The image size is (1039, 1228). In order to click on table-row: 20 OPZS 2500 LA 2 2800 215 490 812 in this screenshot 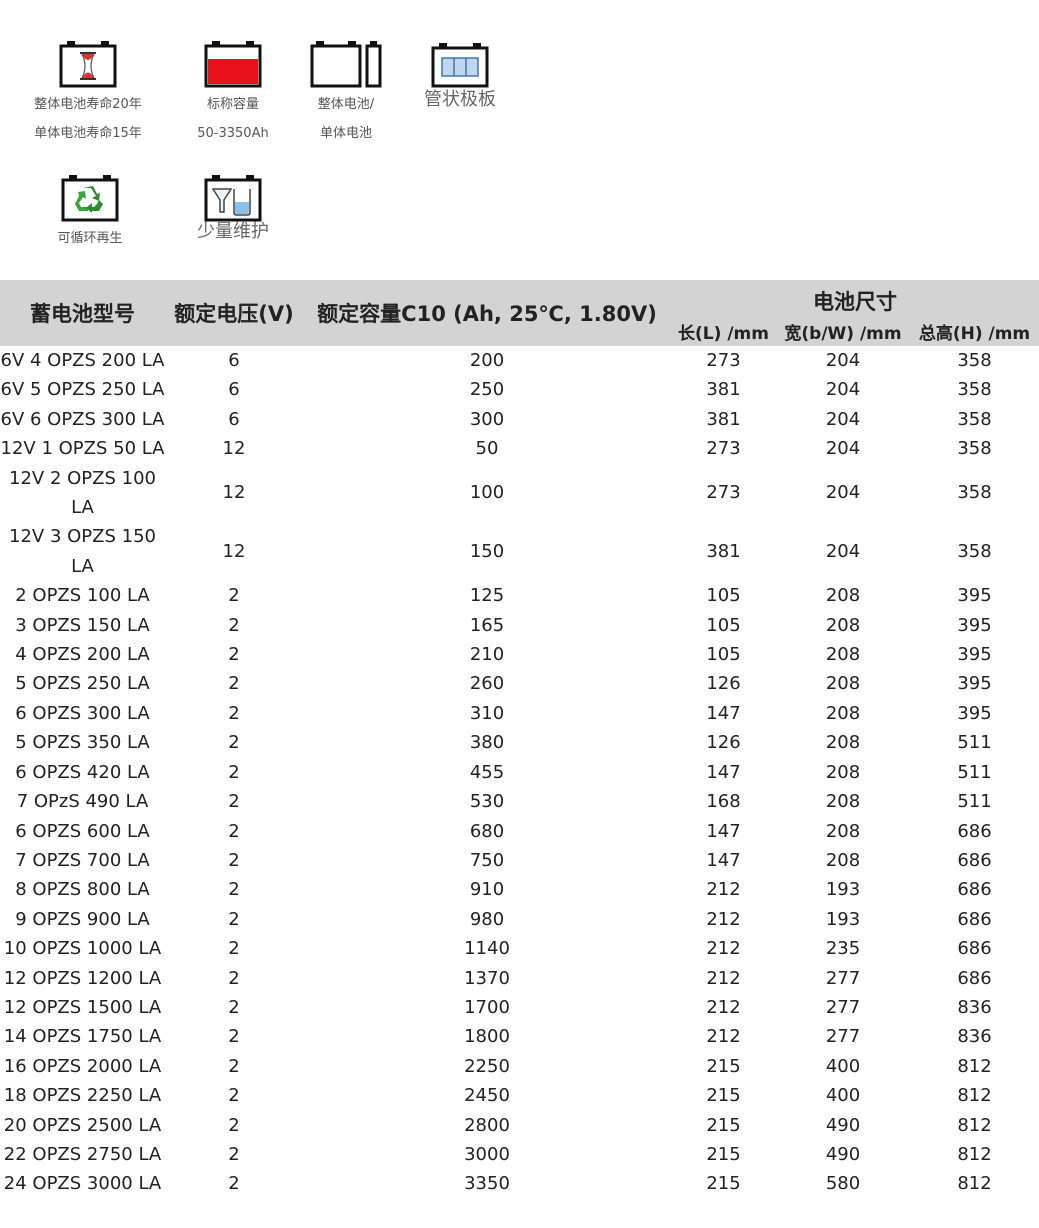, I will do `click(519, 1125)`.